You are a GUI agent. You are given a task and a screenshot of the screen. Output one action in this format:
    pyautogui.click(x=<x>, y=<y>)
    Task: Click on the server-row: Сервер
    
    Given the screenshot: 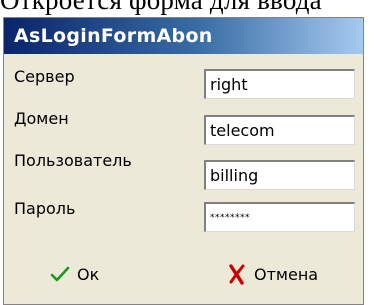 What is the action you would take?
    pyautogui.click(x=183, y=87)
    